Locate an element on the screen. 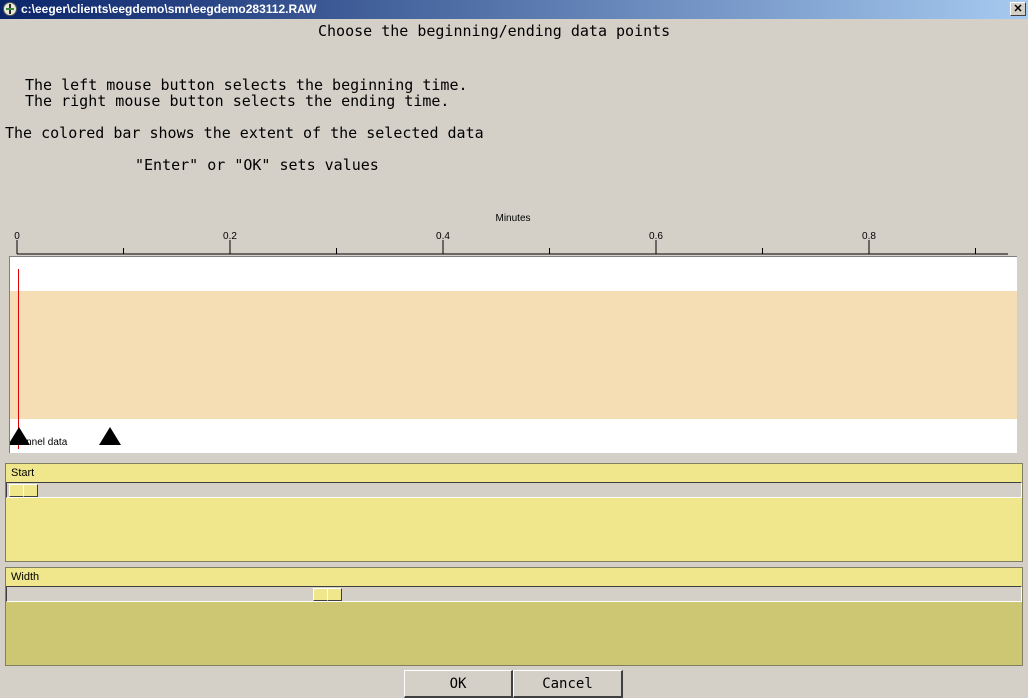  start-slider-thumb-right is located at coordinates (30, 490).